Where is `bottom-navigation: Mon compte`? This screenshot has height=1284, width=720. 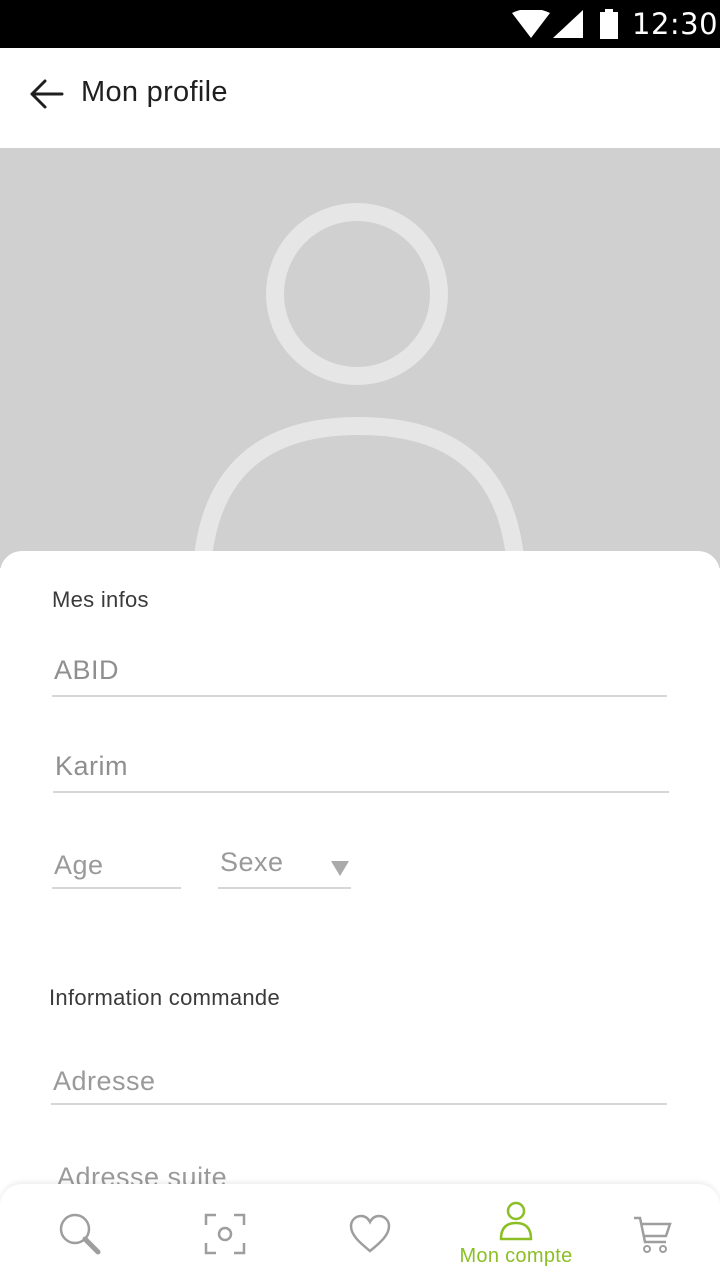
bottom-navigation: Mon compte is located at coordinates (360, 1234).